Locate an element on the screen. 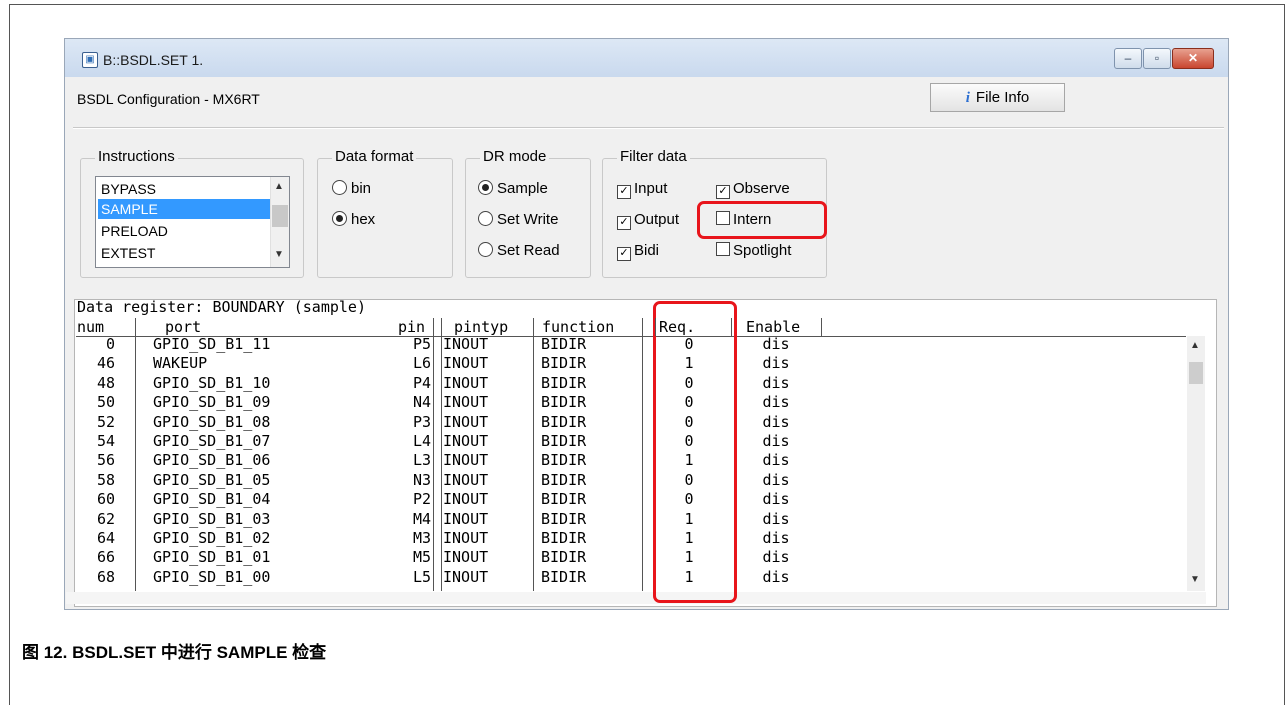  filter-input-checkbox: ✓ Input is located at coordinates (642, 189).